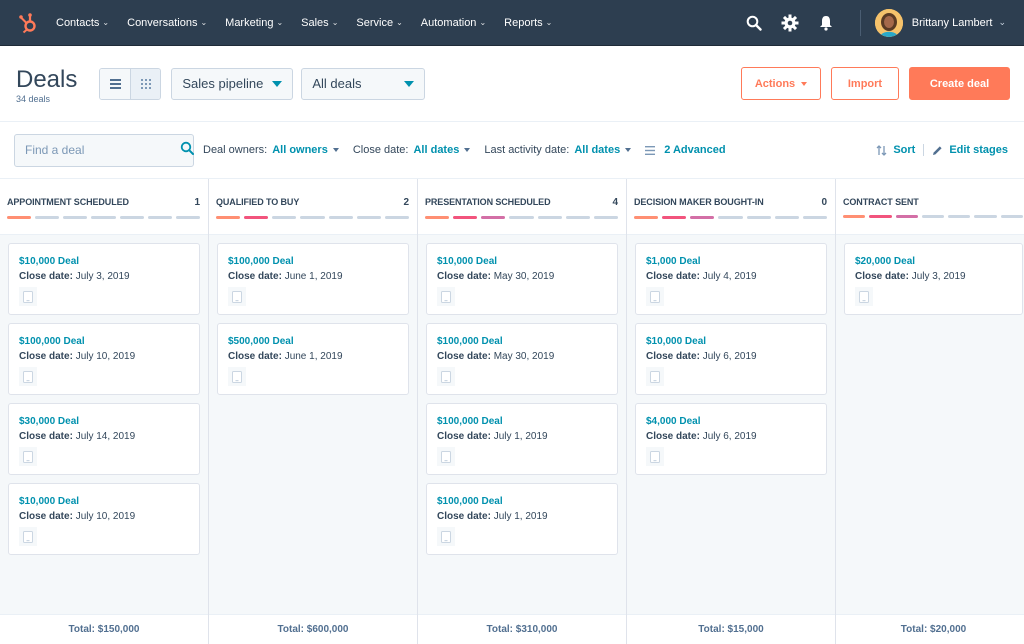 The height and width of the screenshot is (644, 1024). I want to click on board-view-icon, so click(145, 83).